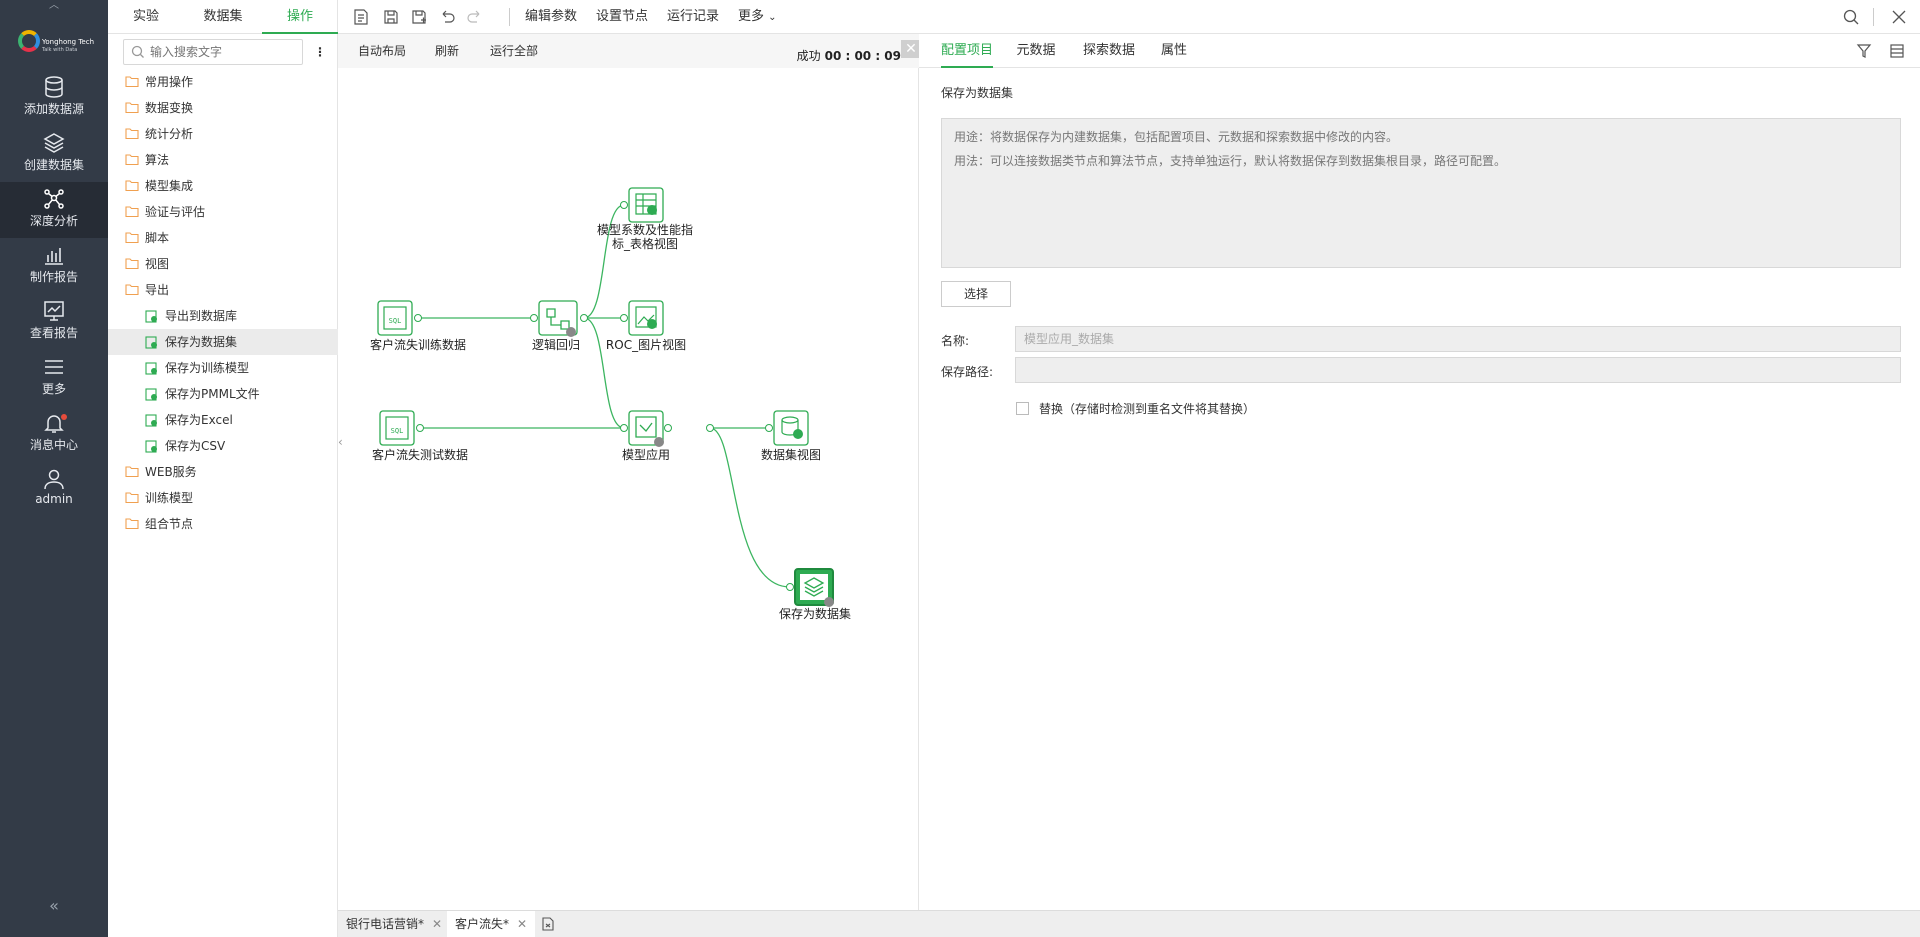  Describe the element at coordinates (382, 51) in the screenshot. I see `auto-layout-button: 自动布局` at that location.